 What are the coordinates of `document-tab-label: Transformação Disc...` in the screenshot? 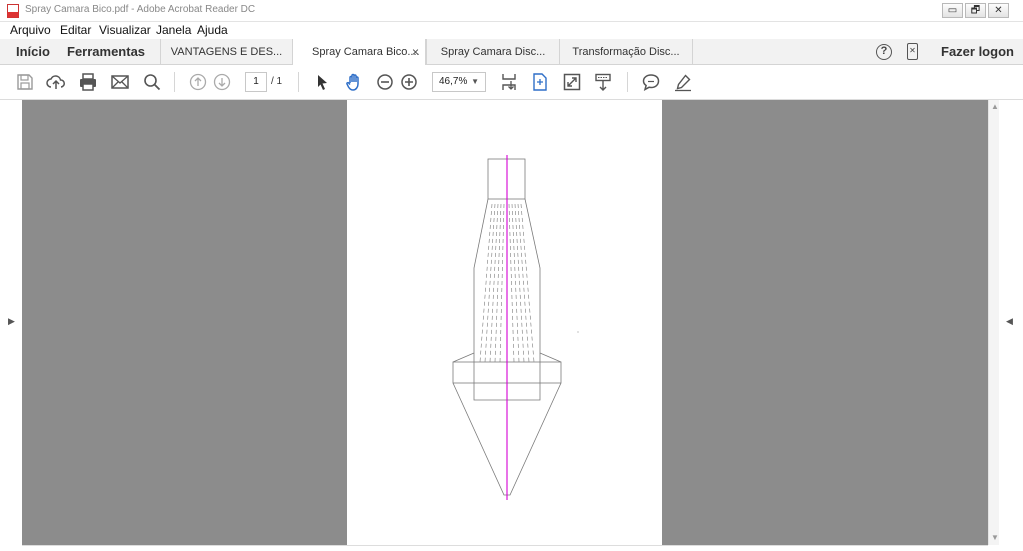 It's located at (626, 52).